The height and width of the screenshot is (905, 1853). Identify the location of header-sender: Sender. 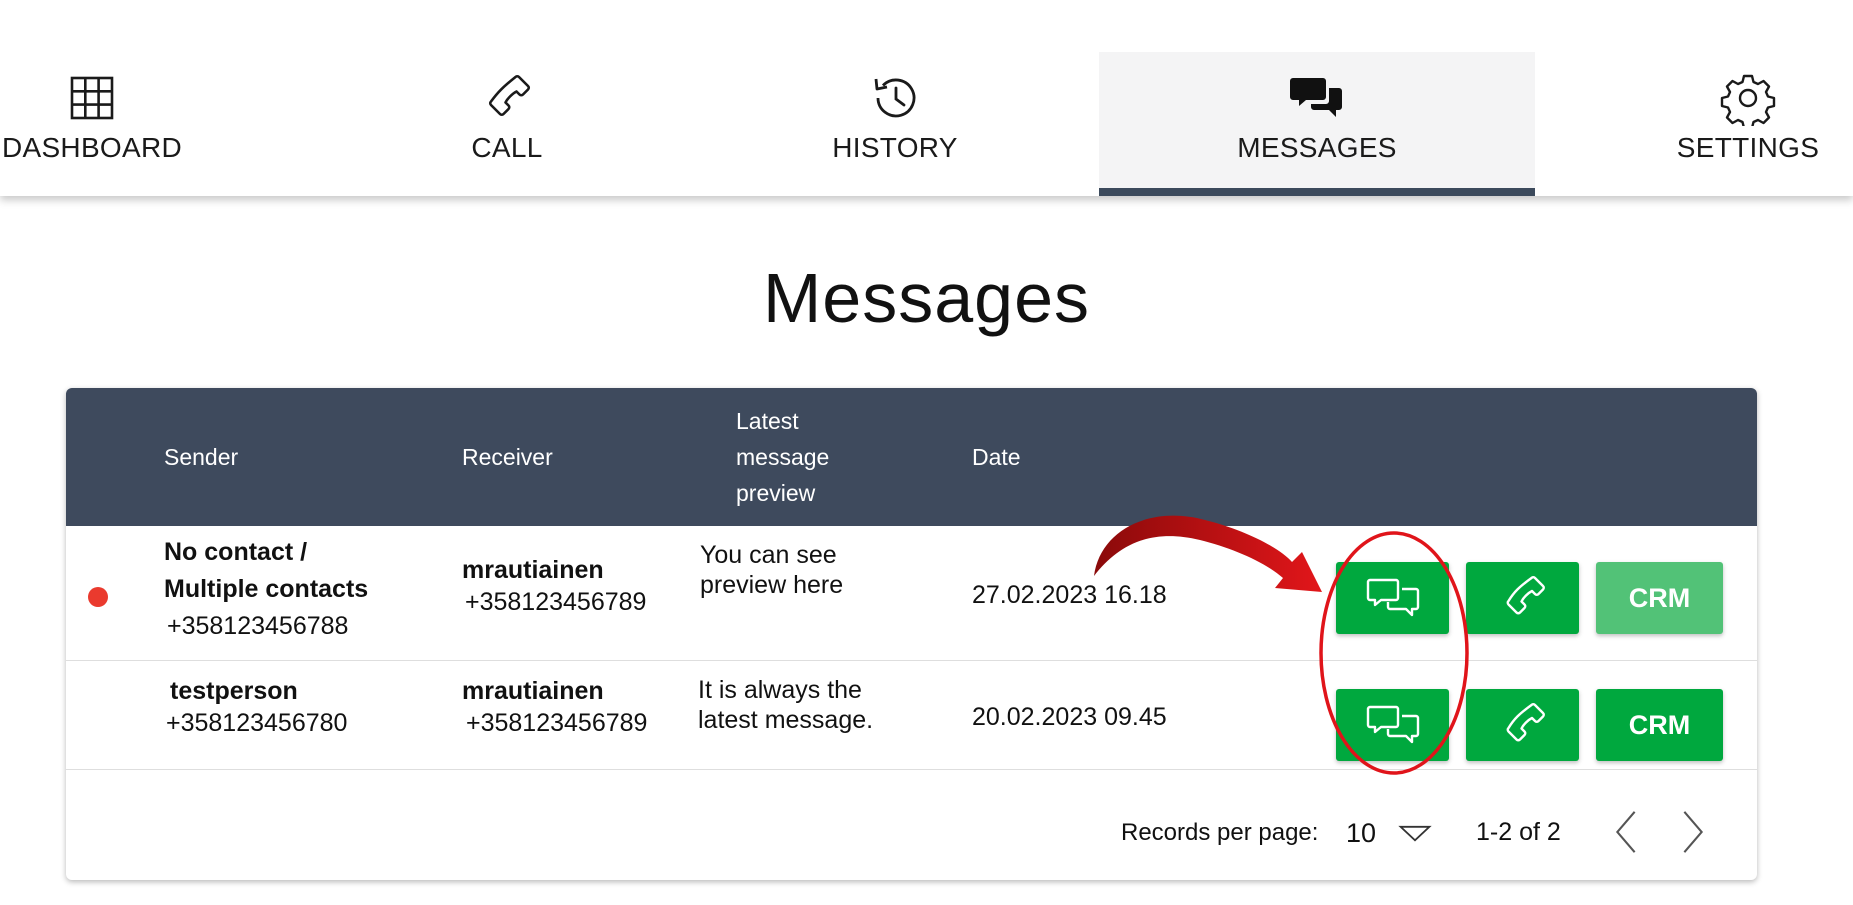
(201, 457).